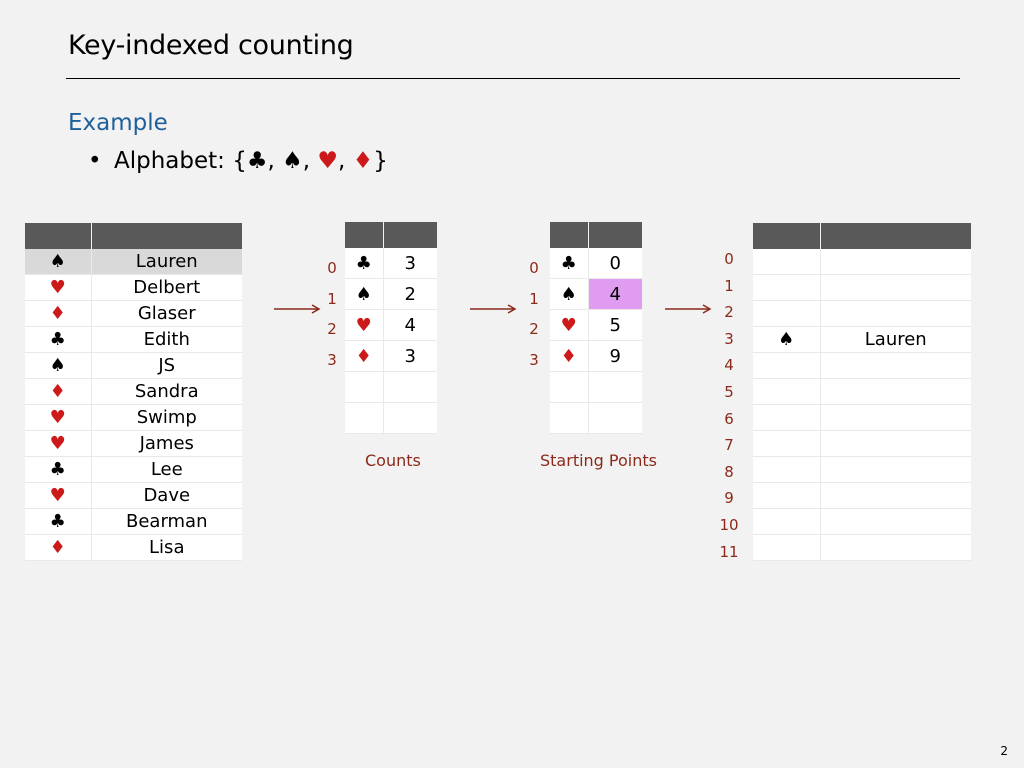 This screenshot has height=768, width=1024. I want to click on table-row: ♣ 0, so click(596, 263).